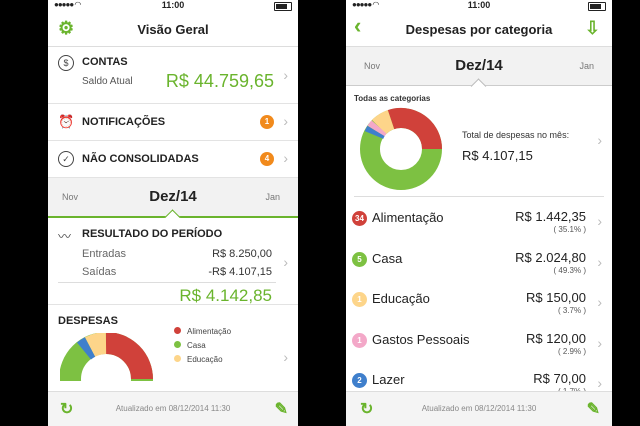 The width and height of the screenshot is (640, 426). I want to click on nao-consolidadas-label: NÃO CONSOLIDADAS, so click(140, 159).